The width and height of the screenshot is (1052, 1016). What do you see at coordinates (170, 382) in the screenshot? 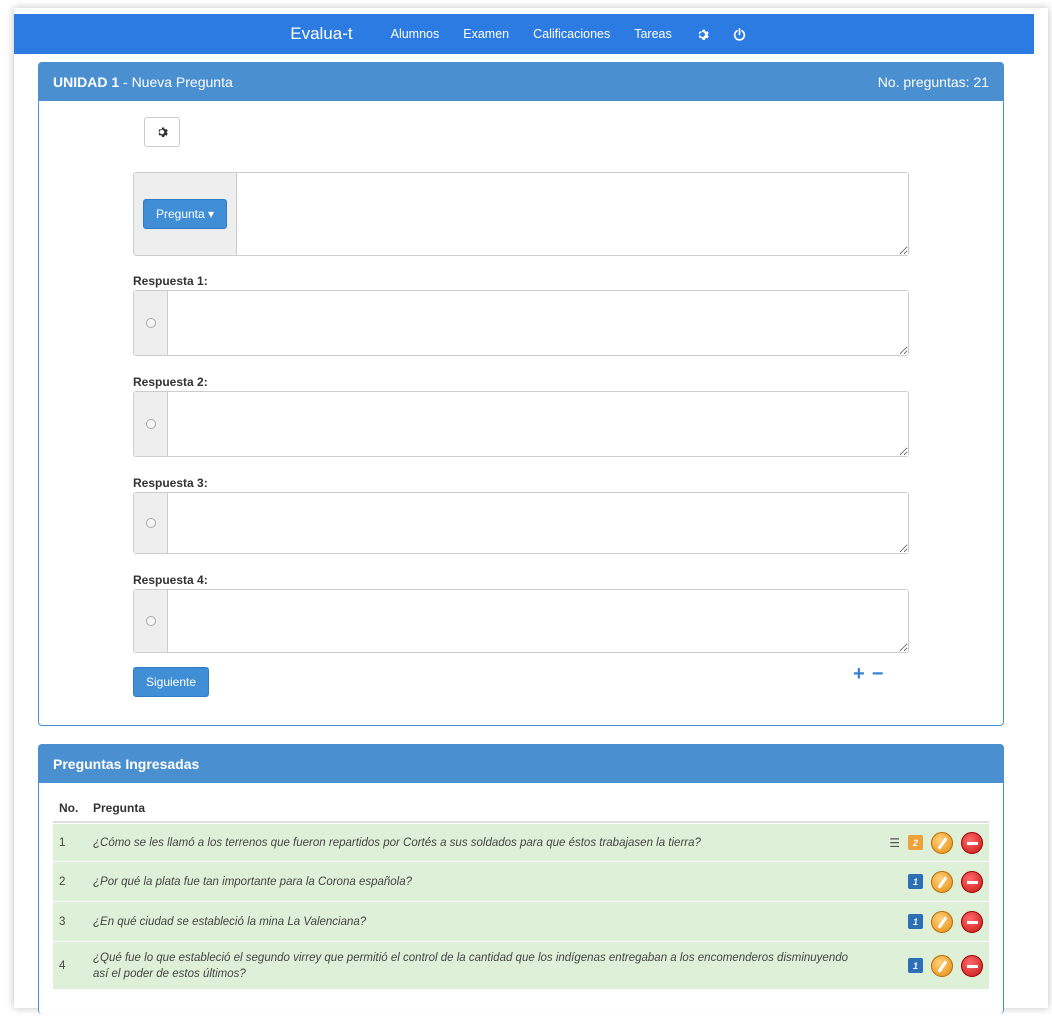
I see `answer-label-2: Respuesta 2:` at bounding box center [170, 382].